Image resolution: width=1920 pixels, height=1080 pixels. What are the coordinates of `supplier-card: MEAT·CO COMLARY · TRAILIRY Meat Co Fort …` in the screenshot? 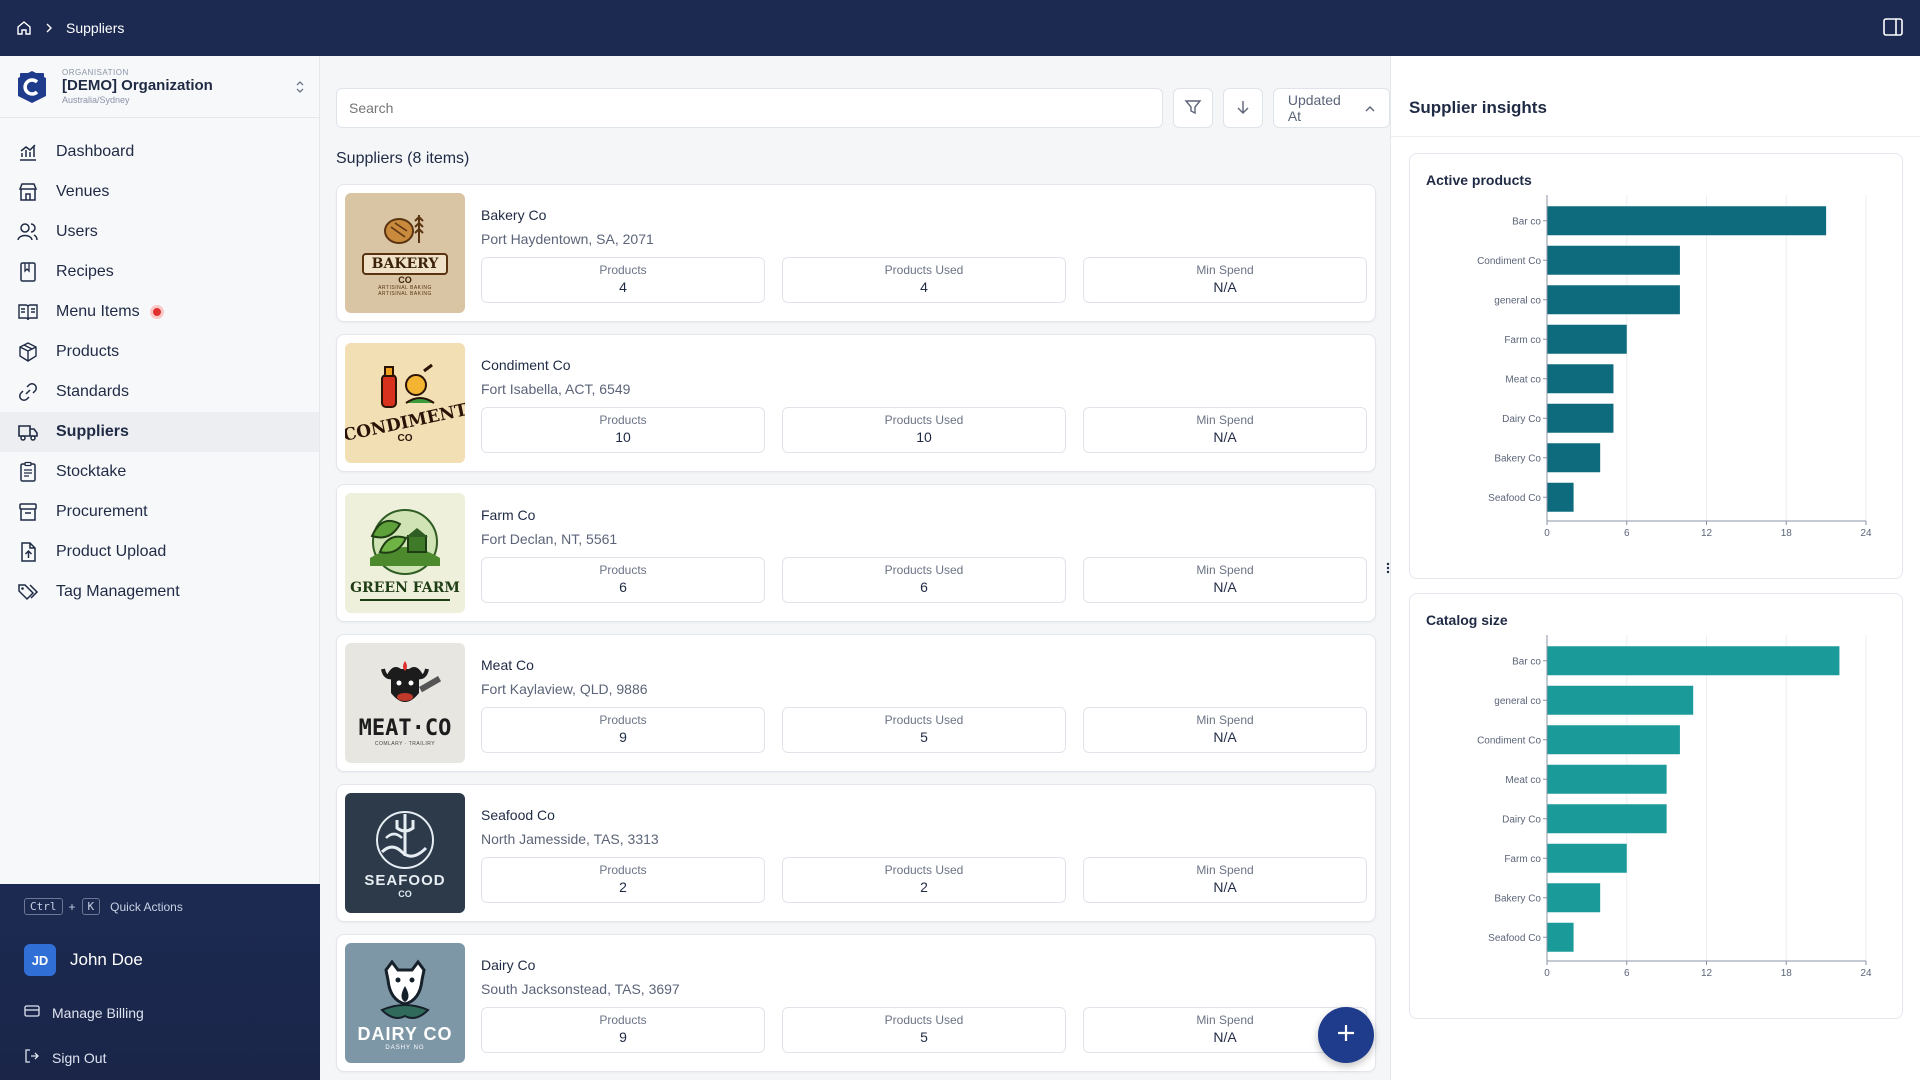 It's located at (856, 703).